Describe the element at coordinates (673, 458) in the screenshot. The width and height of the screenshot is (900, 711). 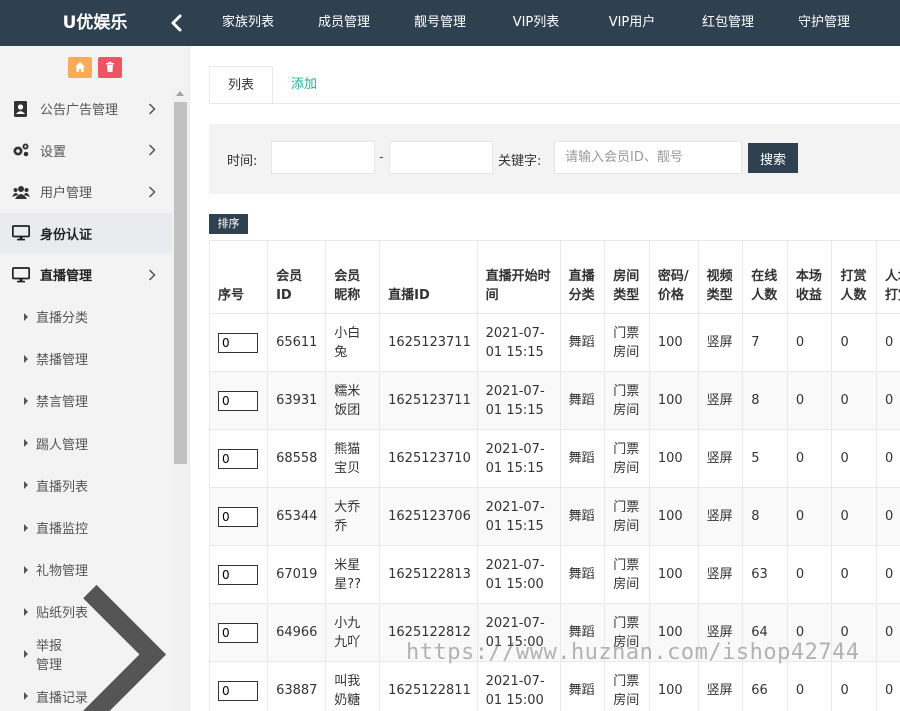
I see `table-cell: 100` at that location.